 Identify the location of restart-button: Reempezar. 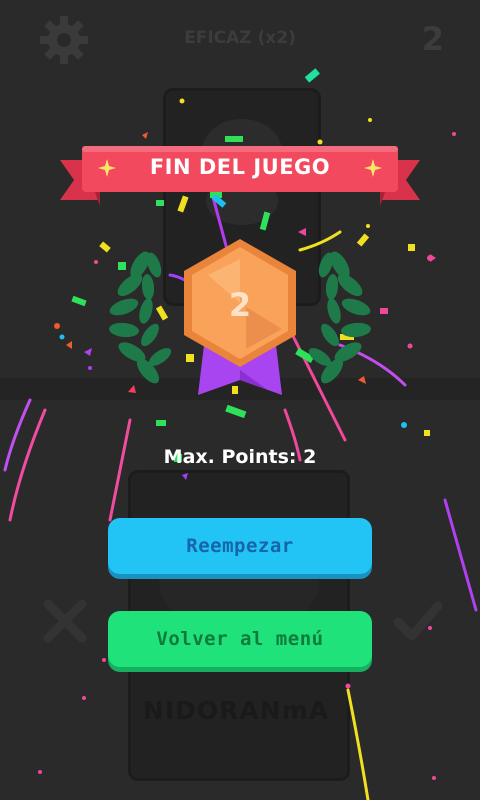
(240, 546).